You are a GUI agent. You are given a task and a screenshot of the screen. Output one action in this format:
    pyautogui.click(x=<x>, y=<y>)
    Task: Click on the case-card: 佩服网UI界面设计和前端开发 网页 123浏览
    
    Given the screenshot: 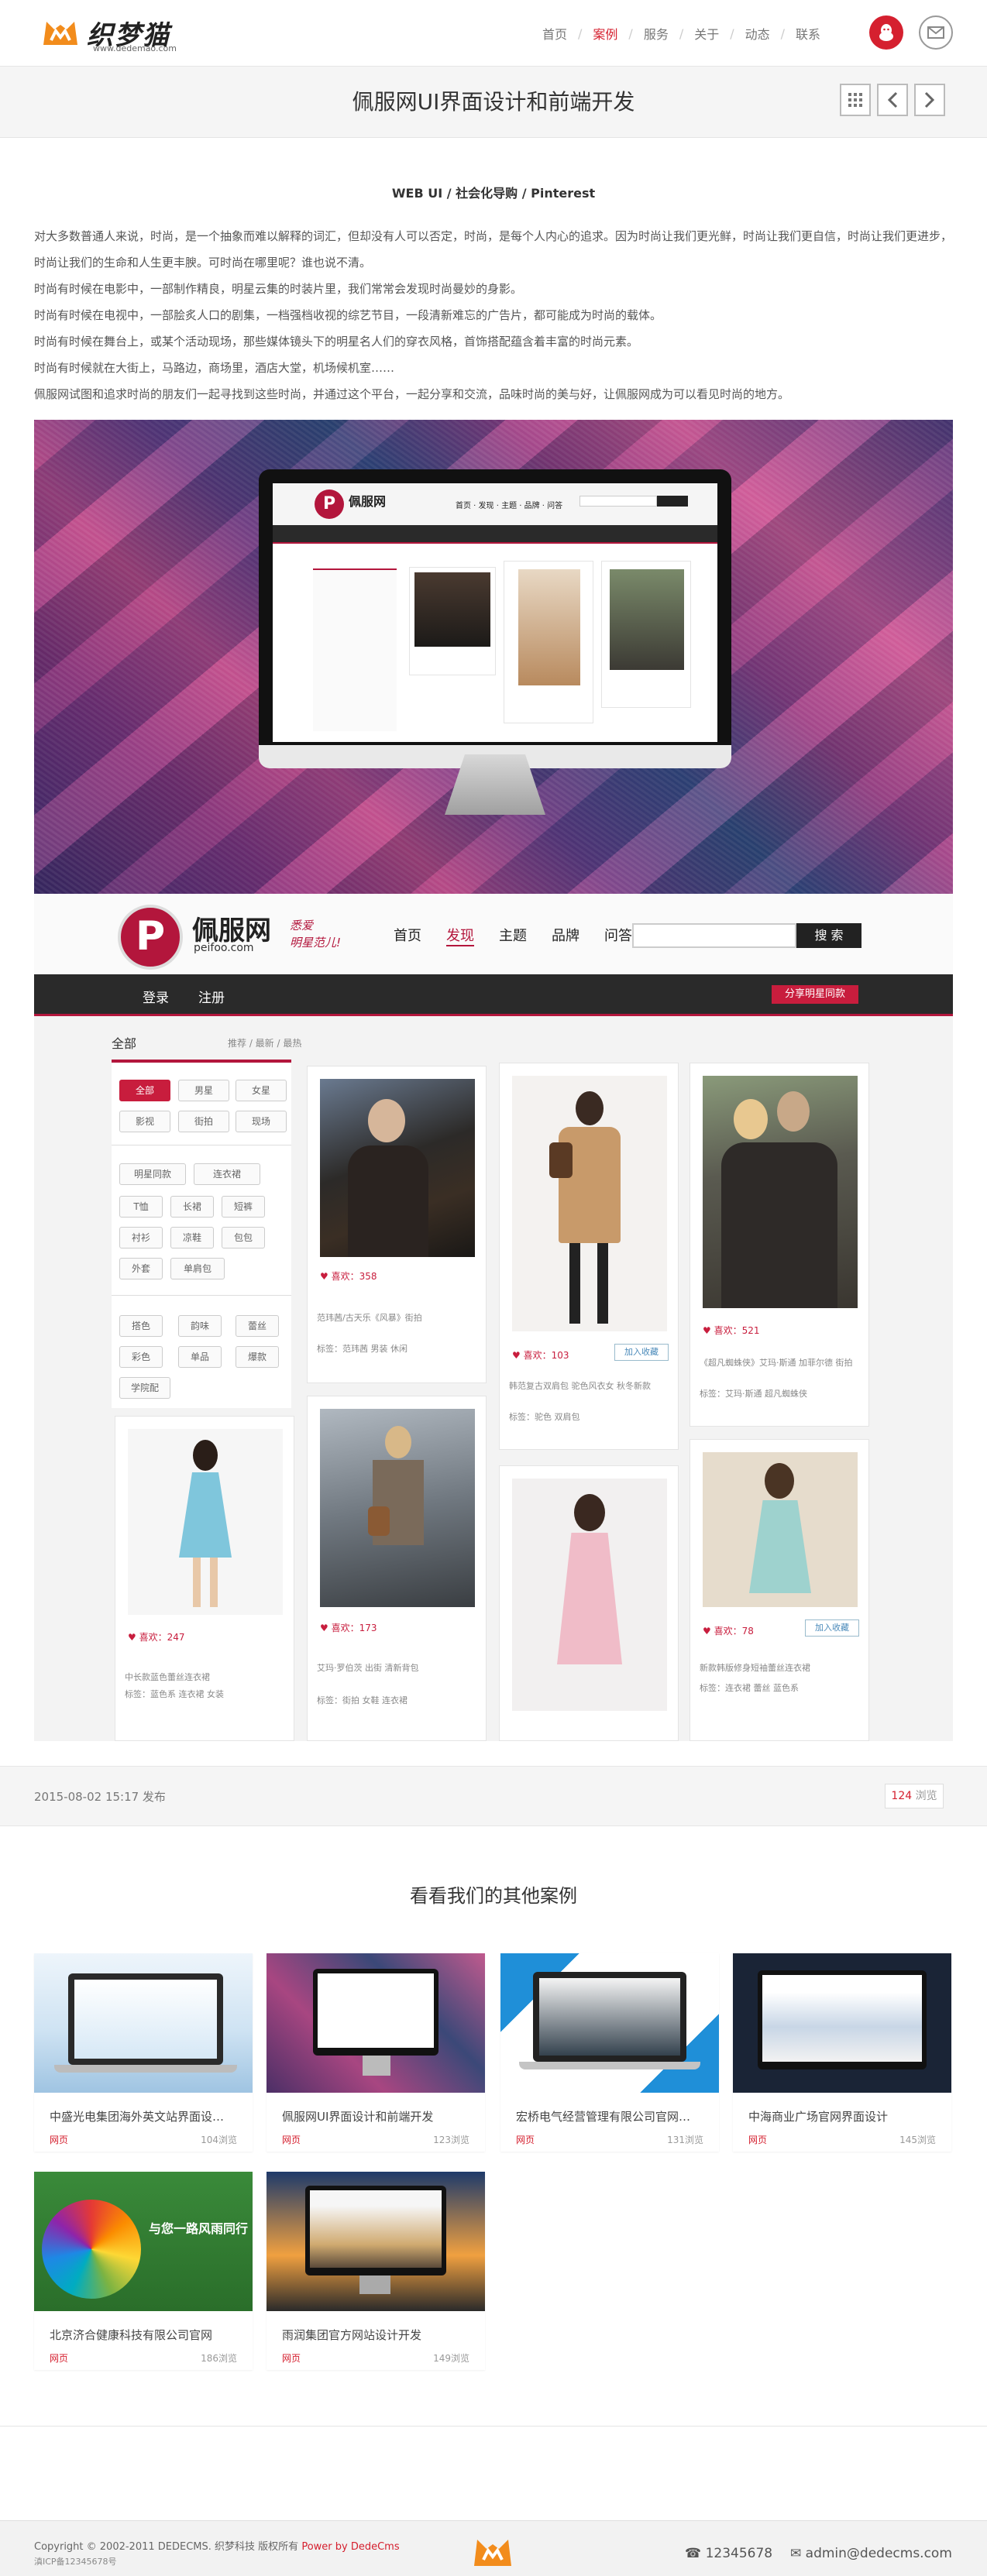 What is the action you would take?
    pyautogui.click(x=376, y=2052)
    